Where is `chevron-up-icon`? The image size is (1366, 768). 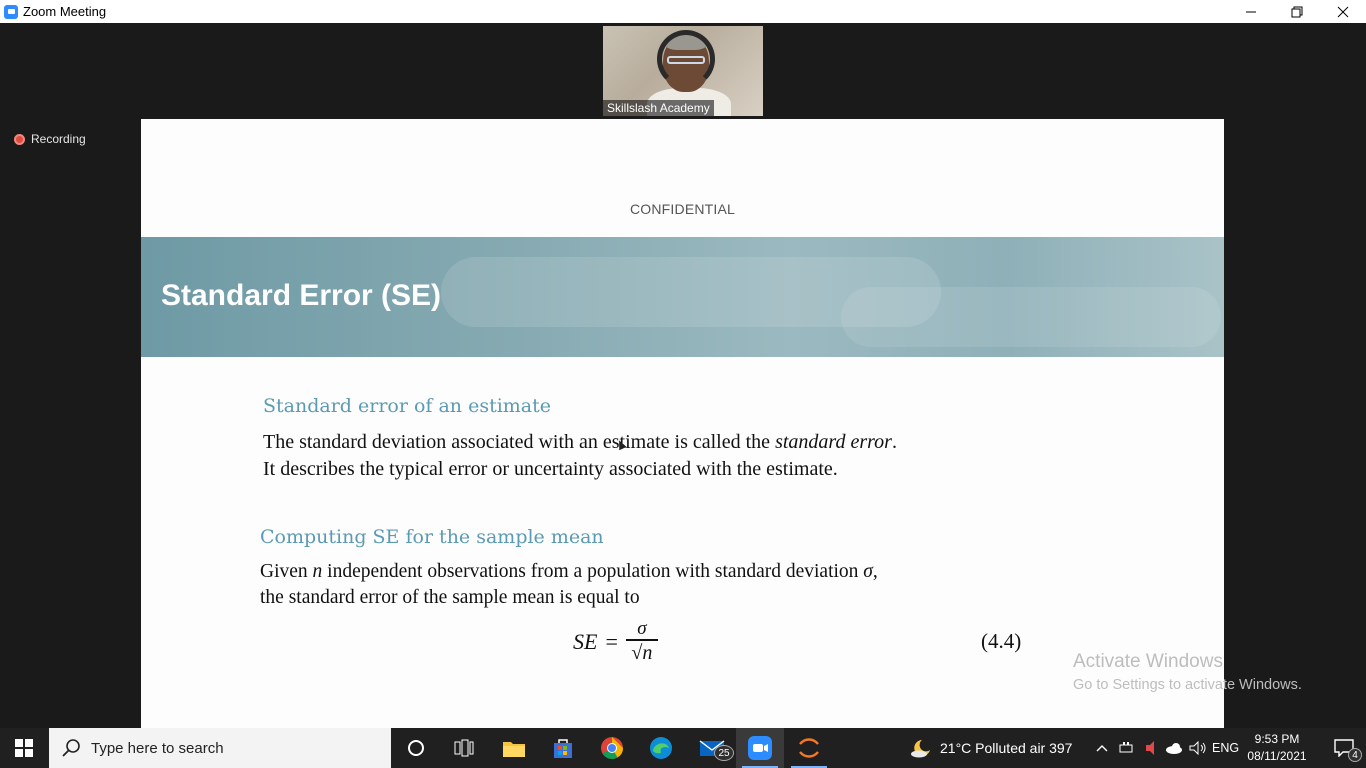 chevron-up-icon is located at coordinates (1102, 748).